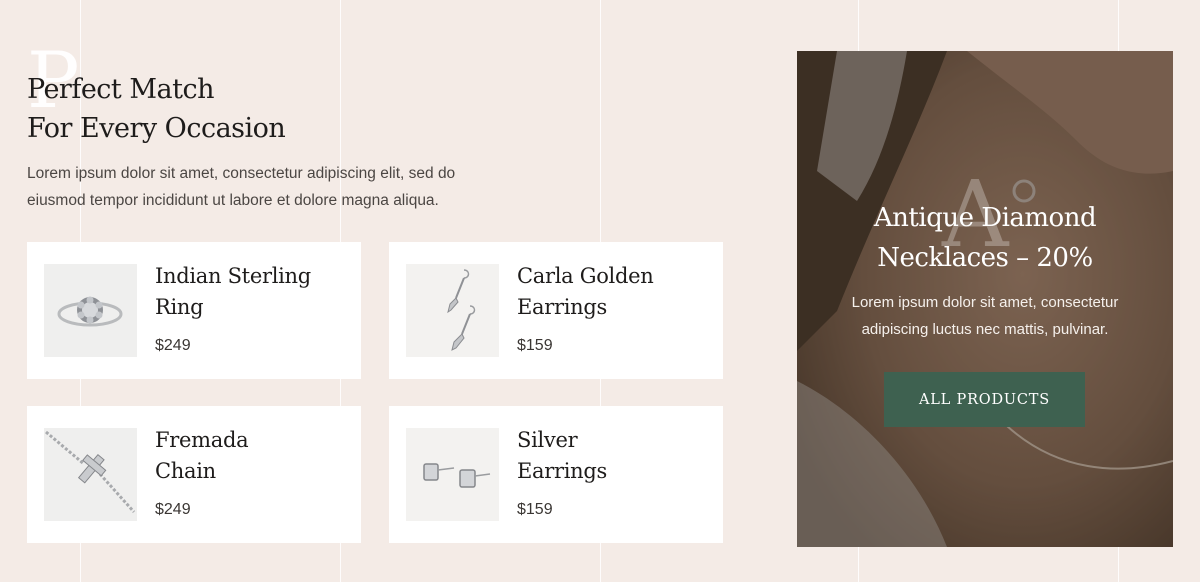 The width and height of the screenshot is (1200, 582). What do you see at coordinates (120, 89) in the screenshot?
I see `heading-line-1: Perfect Match` at bounding box center [120, 89].